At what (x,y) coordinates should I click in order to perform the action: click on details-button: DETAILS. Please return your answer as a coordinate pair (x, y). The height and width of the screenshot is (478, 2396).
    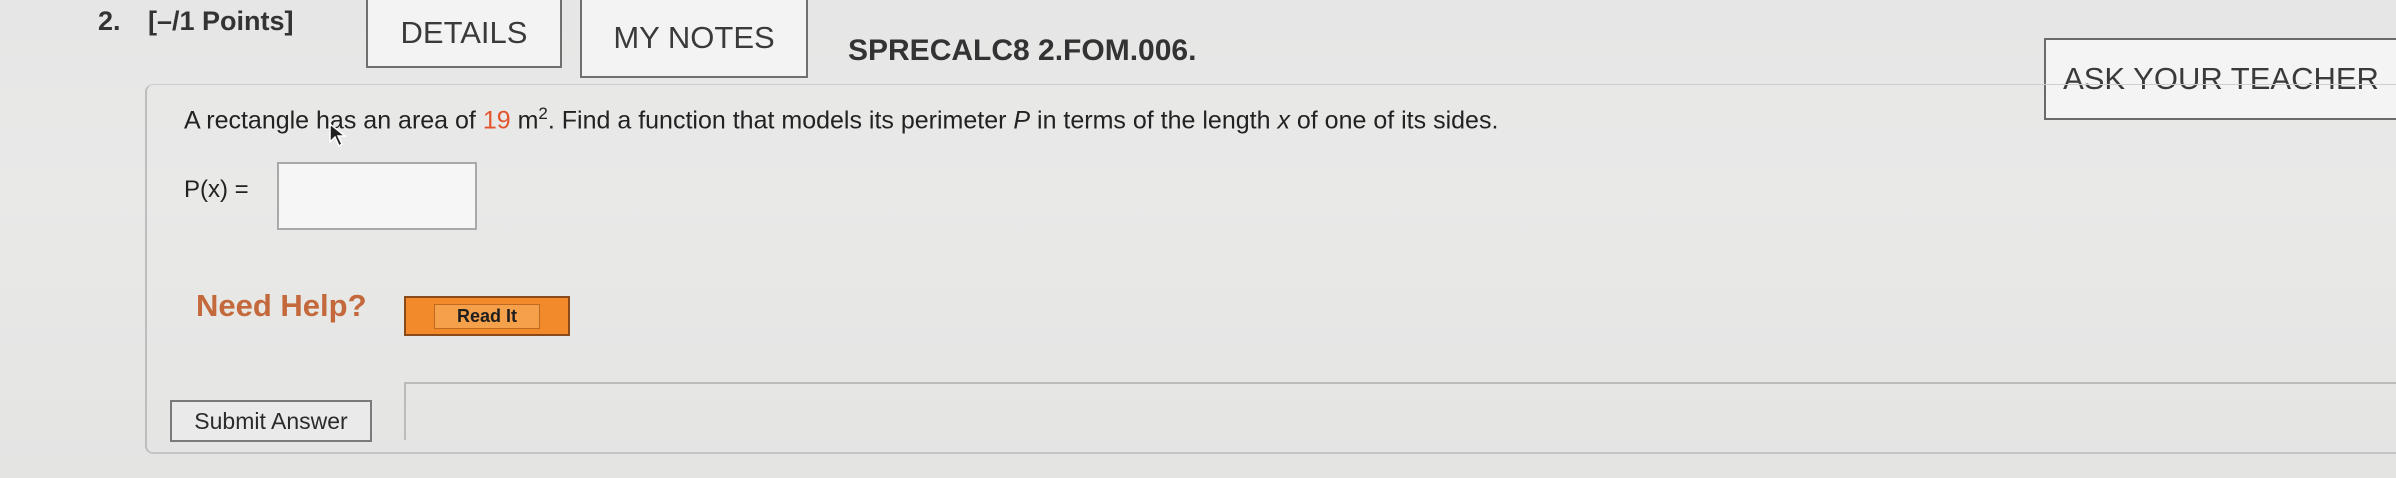
    Looking at the image, I should click on (464, 34).